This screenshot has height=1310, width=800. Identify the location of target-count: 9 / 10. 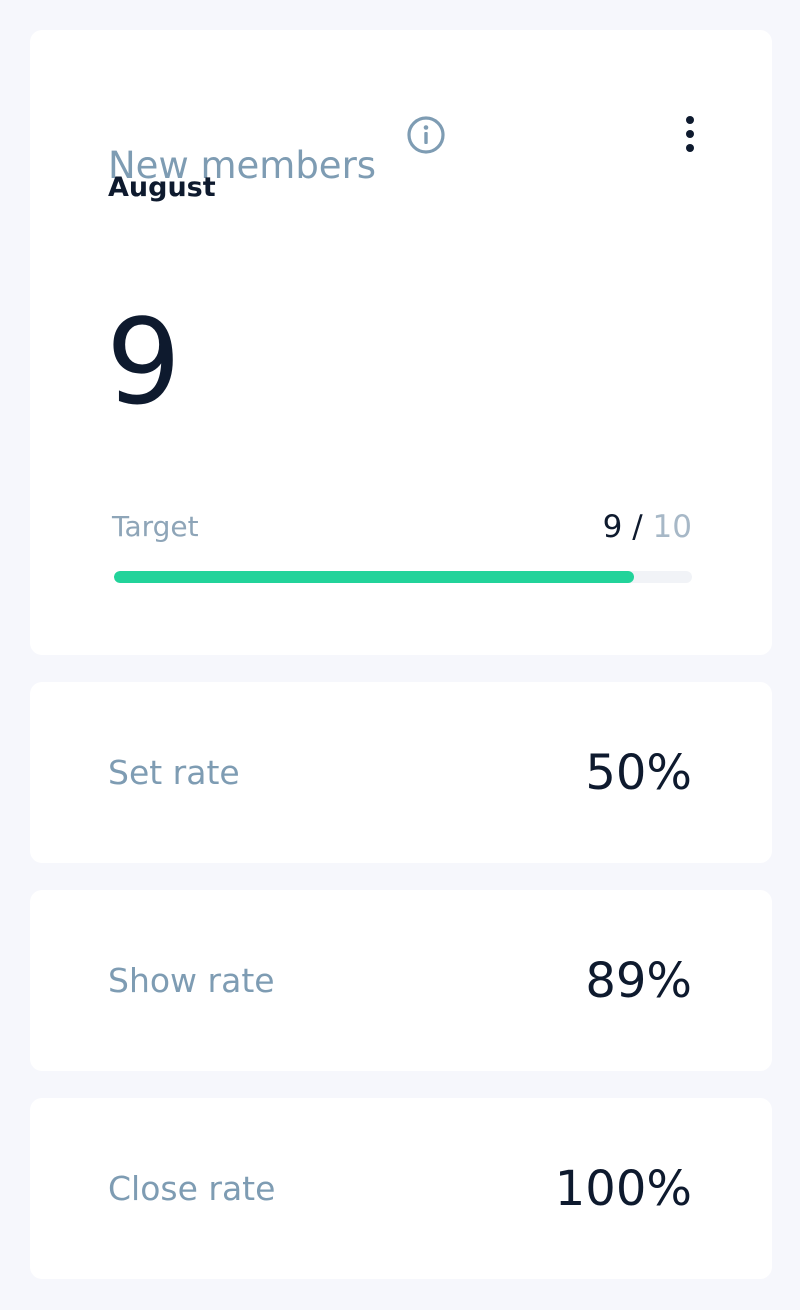
(647, 527).